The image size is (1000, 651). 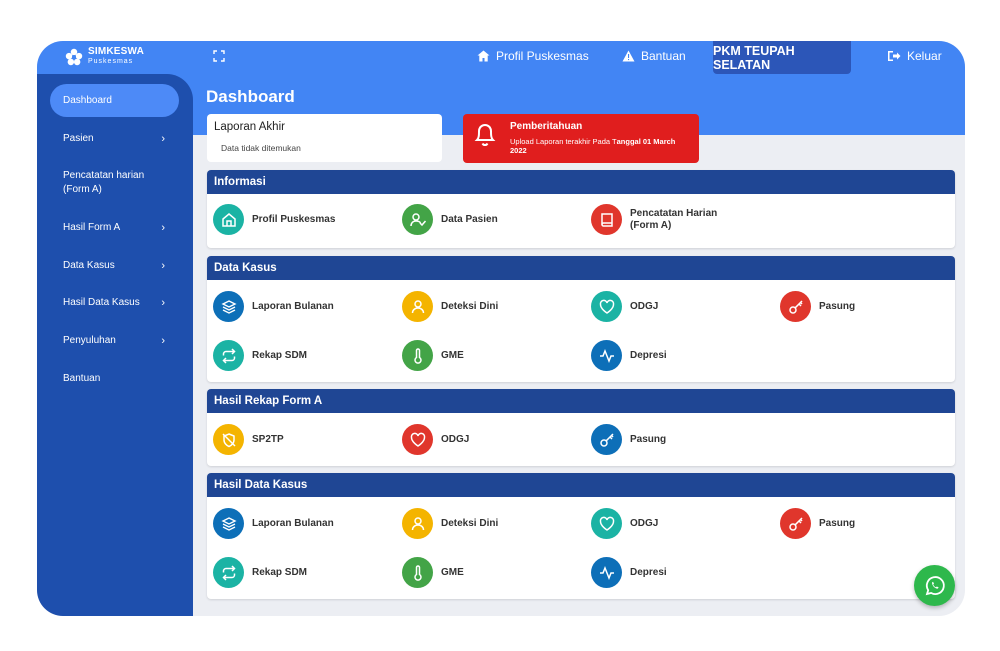 I want to click on nav-bantuan: Bantuan, so click(x=654, y=56).